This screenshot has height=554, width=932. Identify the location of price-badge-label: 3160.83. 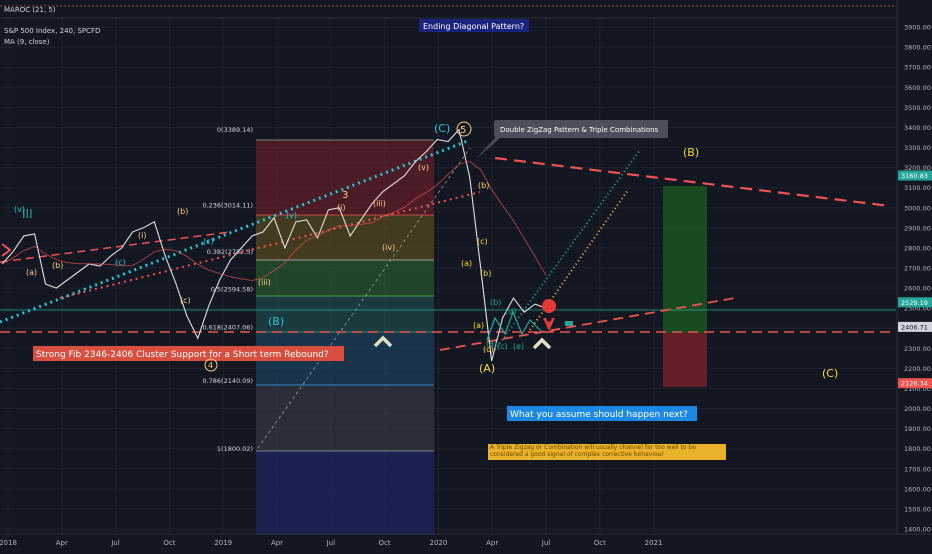
(914, 176).